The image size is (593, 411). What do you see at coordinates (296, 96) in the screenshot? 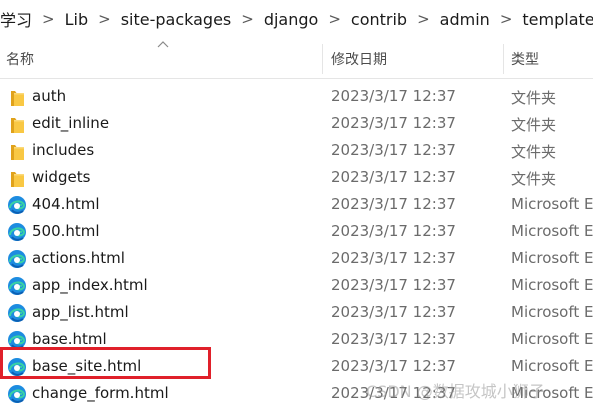
I see `list-item: auth 2023/3/17 12:37 文件夹` at bounding box center [296, 96].